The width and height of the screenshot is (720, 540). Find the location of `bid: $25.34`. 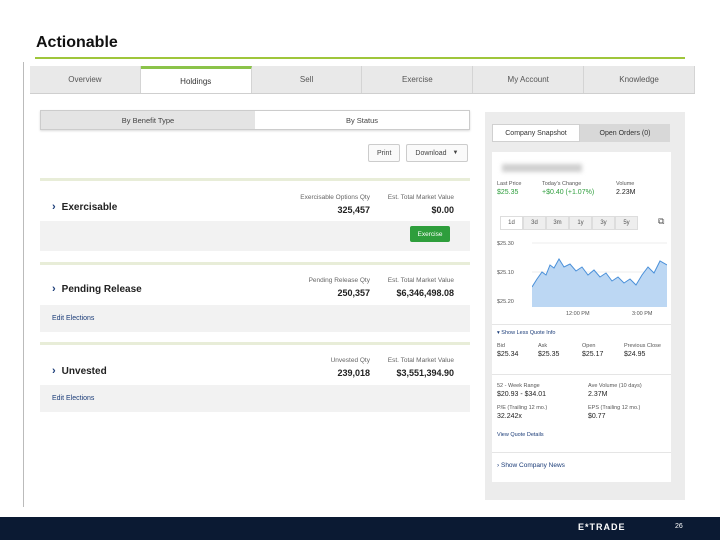

bid: $25.34 is located at coordinates (508, 354).